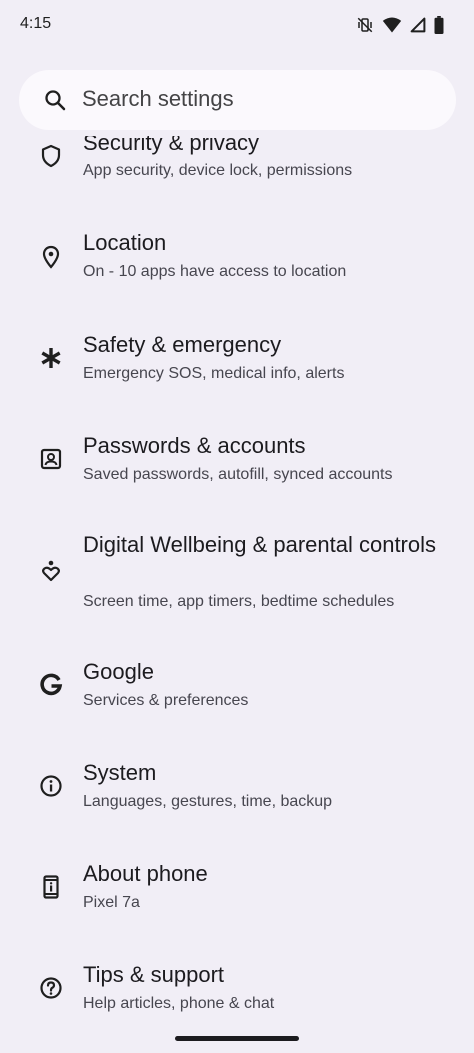  What do you see at coordinates (51, 156) in the screenshot?
I see `shield-icon` at bounding box center [51, 156].